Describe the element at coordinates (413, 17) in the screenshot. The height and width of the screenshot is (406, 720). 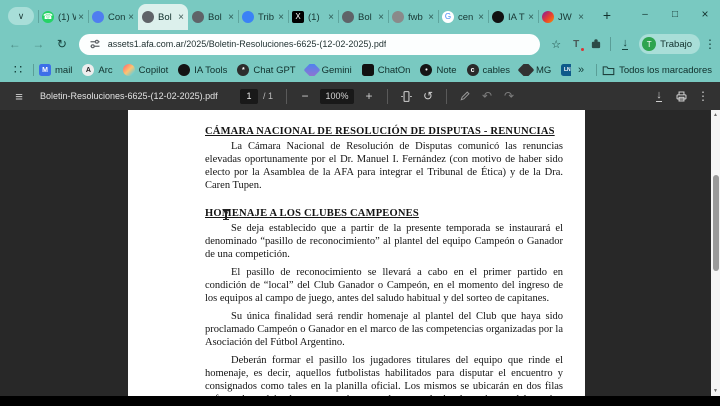
I see `tab: fwb ×` at that location.